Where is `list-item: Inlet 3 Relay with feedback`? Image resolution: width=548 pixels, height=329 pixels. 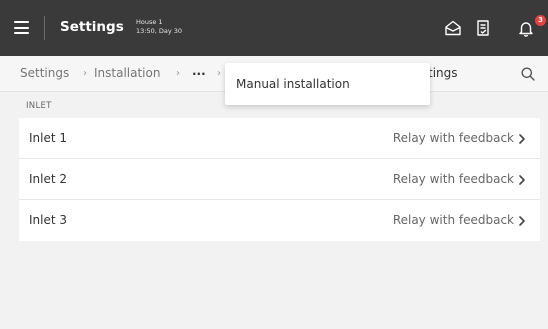
list-item: Inlet 3 Relay with feedback is located at coordinates (279, 220).